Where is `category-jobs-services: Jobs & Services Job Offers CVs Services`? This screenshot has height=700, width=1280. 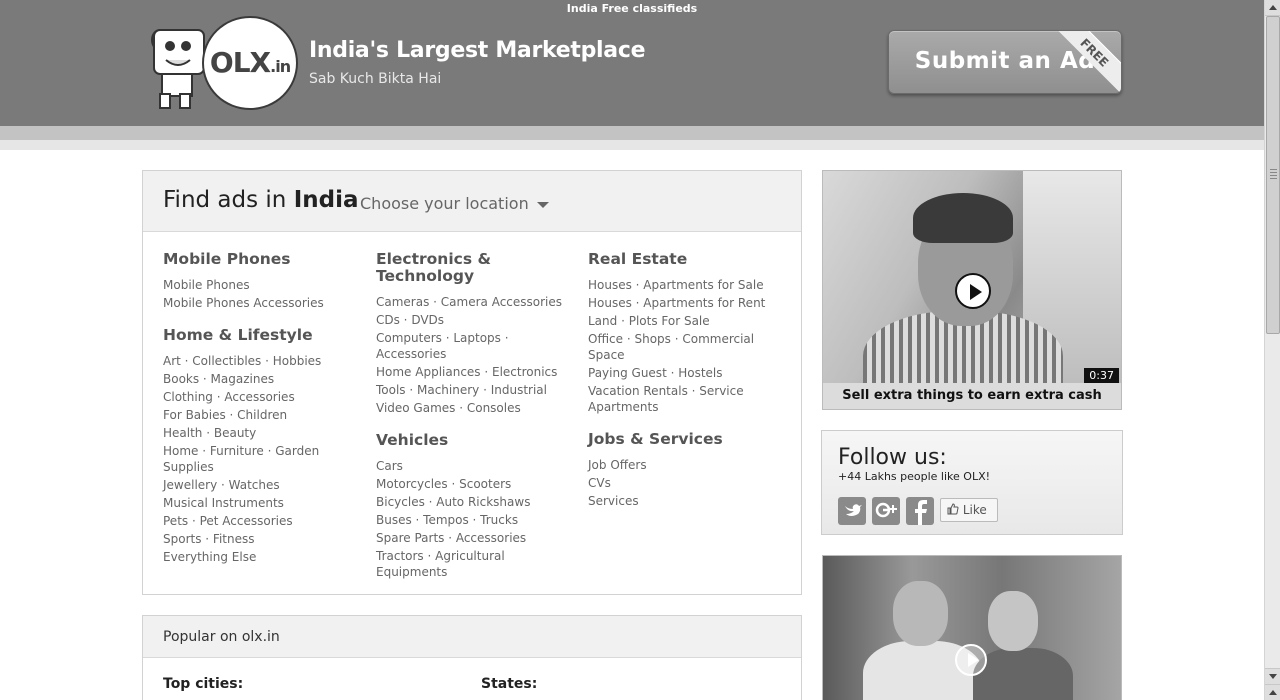
category-jobs-services: Jobs & Services Job Offers CVs Services is located at coordinates (688, 470).